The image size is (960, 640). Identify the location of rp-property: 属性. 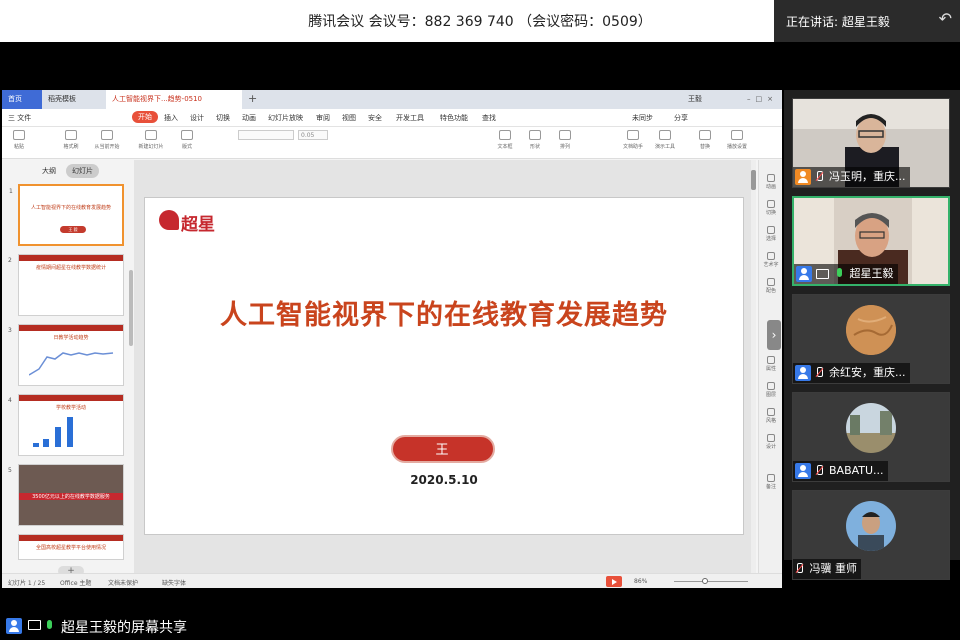
(771, 364).